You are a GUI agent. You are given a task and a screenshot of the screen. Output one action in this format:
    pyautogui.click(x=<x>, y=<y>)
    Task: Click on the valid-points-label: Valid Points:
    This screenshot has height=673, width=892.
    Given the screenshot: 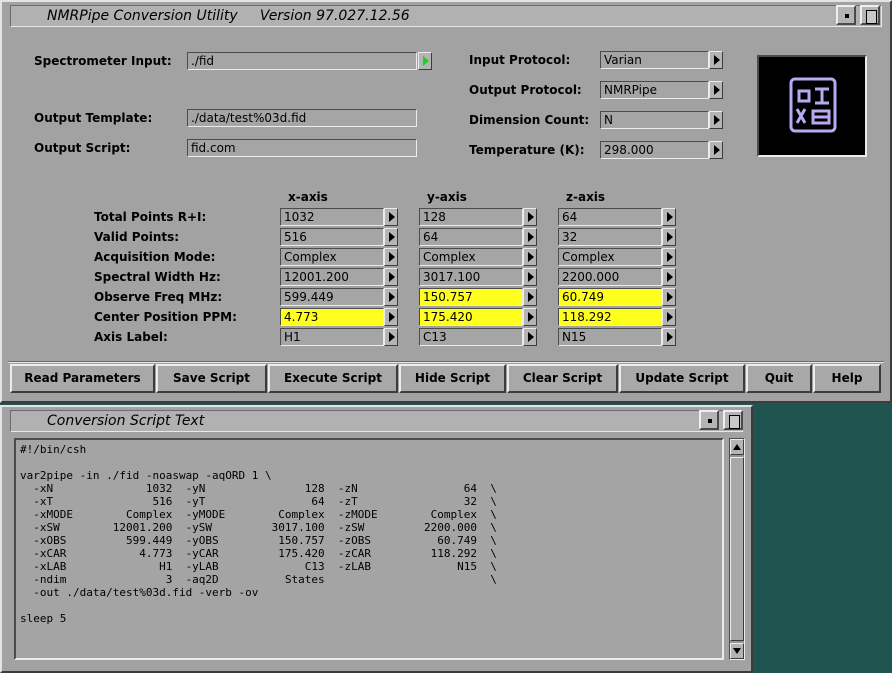 What is the action you would take?
    pyautogui.click(x=137, y=237)
    